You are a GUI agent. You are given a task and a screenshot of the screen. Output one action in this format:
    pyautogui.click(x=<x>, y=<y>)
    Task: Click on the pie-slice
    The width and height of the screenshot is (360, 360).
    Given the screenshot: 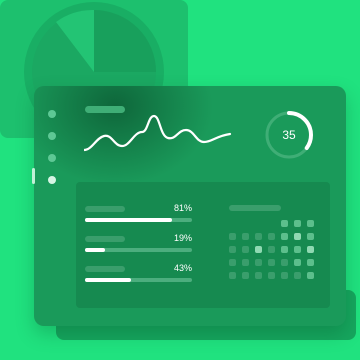 What is the action you would take?
    pyautogui.click(x=125, y=41)
    